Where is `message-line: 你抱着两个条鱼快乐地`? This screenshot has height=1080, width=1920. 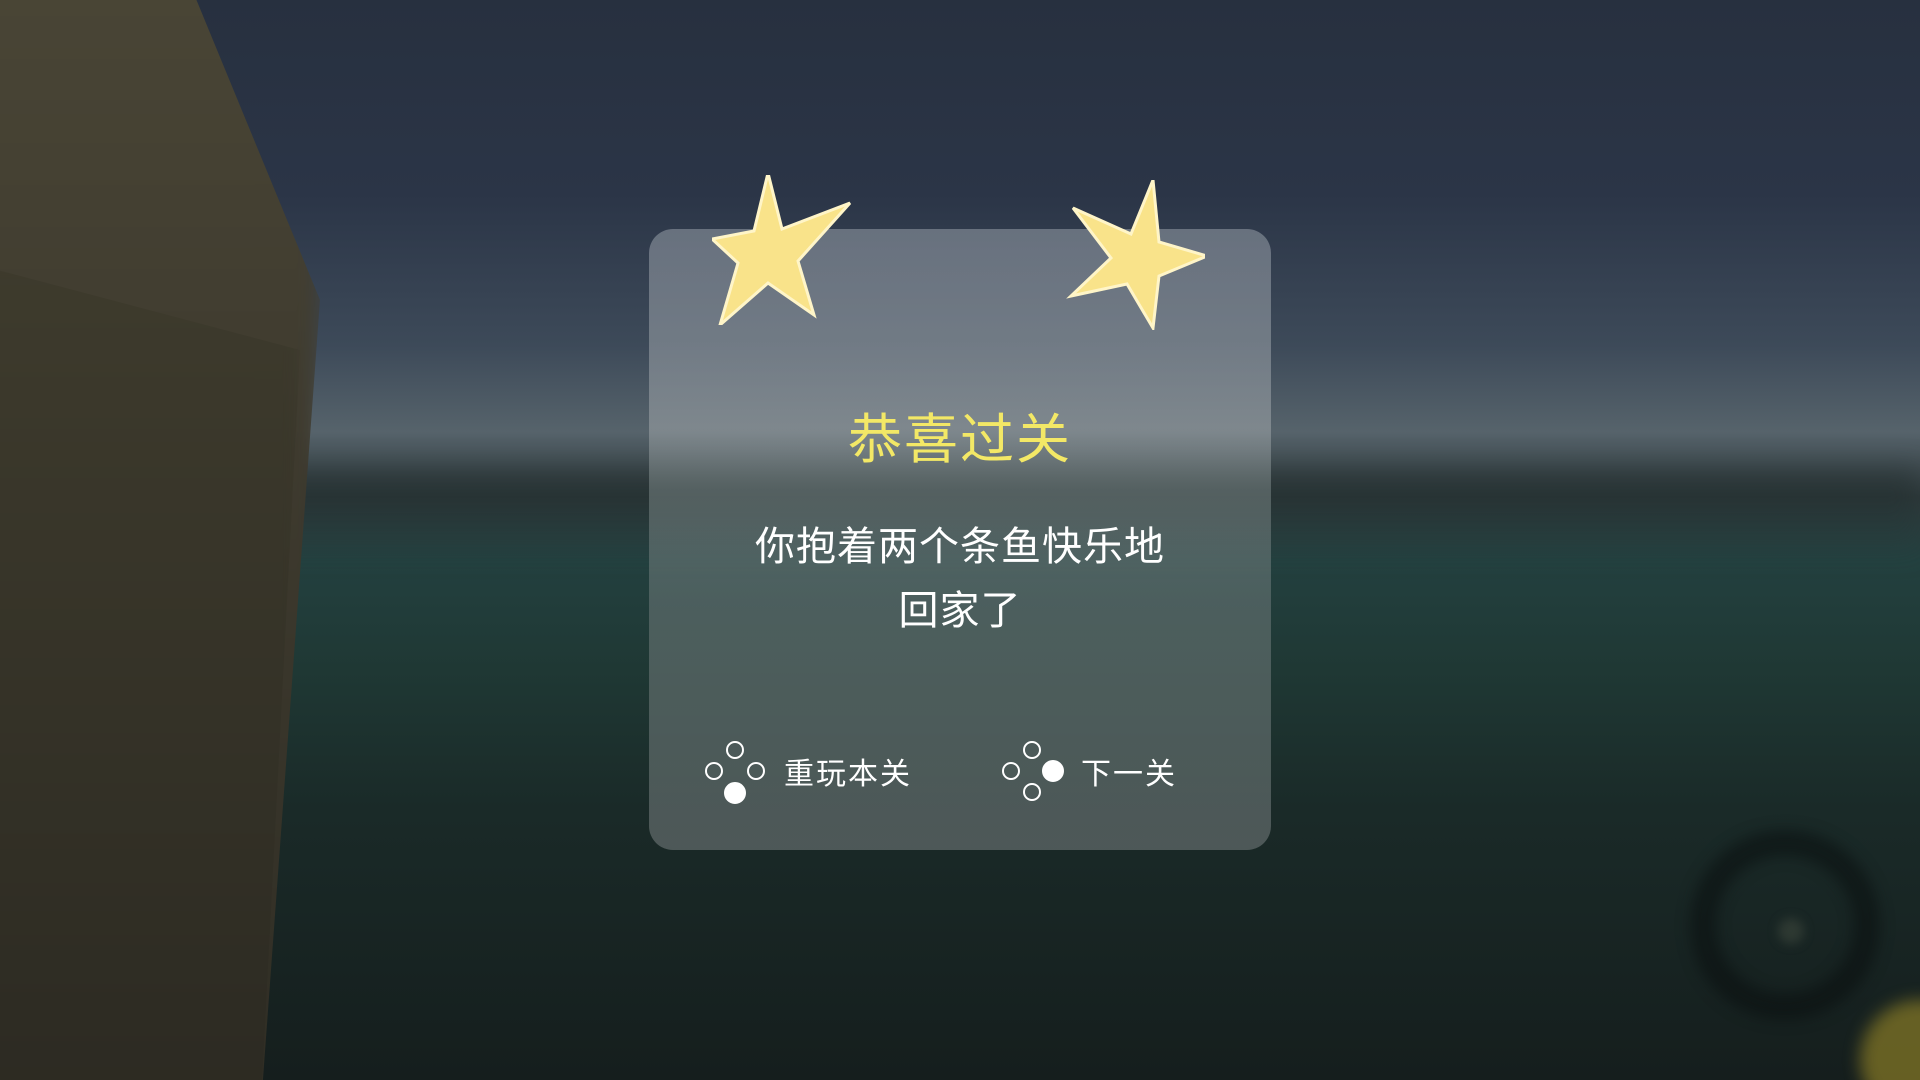
message-line: 你抱着两个条鱼快乐地 is located at coordinates (960, 547).